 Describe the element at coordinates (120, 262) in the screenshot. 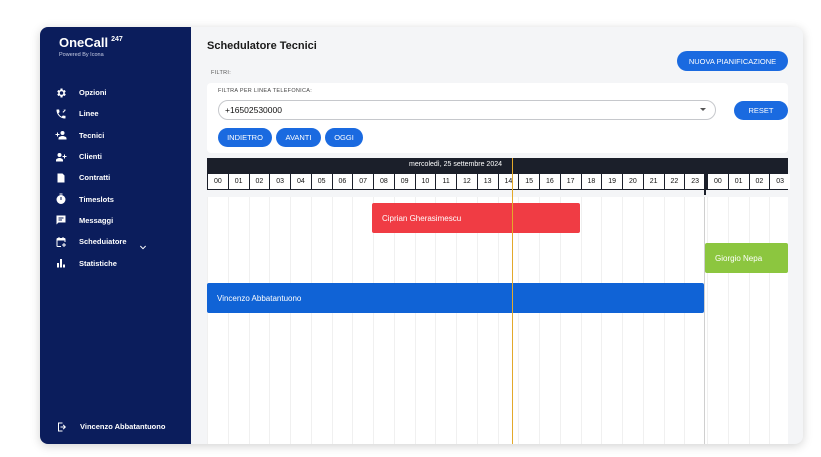

I see `sidebar-item-statistiche: Statistiche` at that location.